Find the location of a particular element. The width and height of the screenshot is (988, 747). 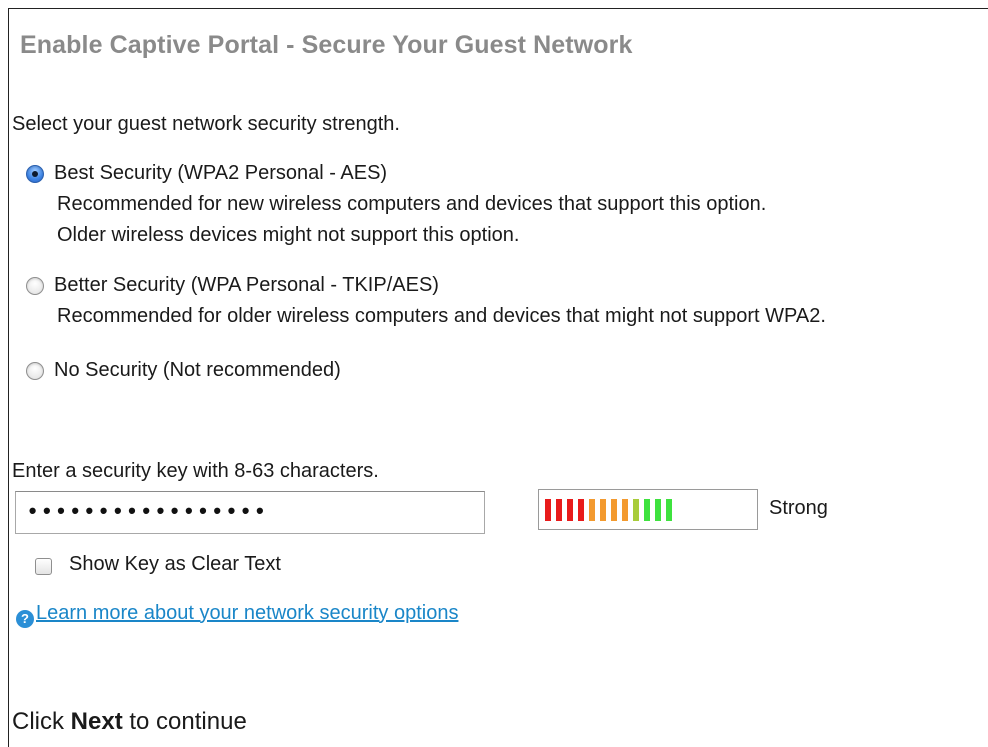

show-key-label: Show Key as Clear Text is located at coordinates (175, 564).